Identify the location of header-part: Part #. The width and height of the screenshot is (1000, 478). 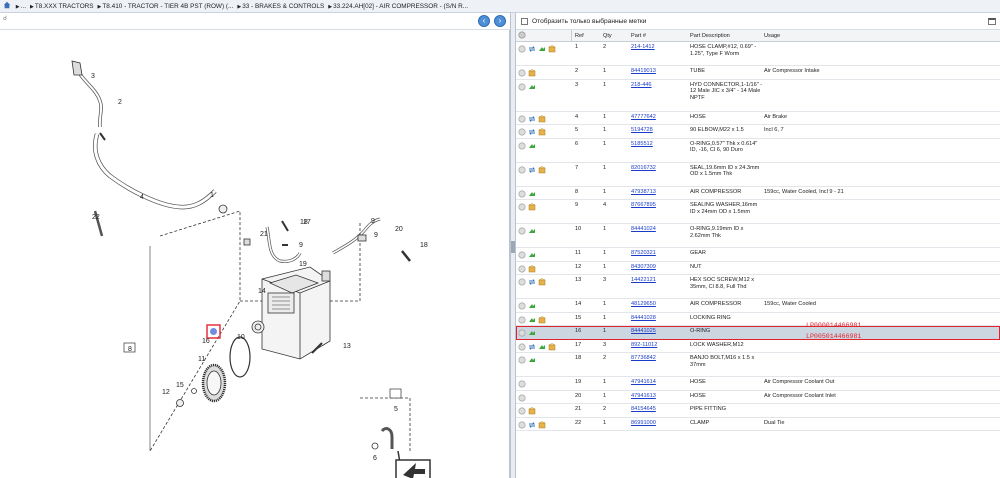
(660, 36).